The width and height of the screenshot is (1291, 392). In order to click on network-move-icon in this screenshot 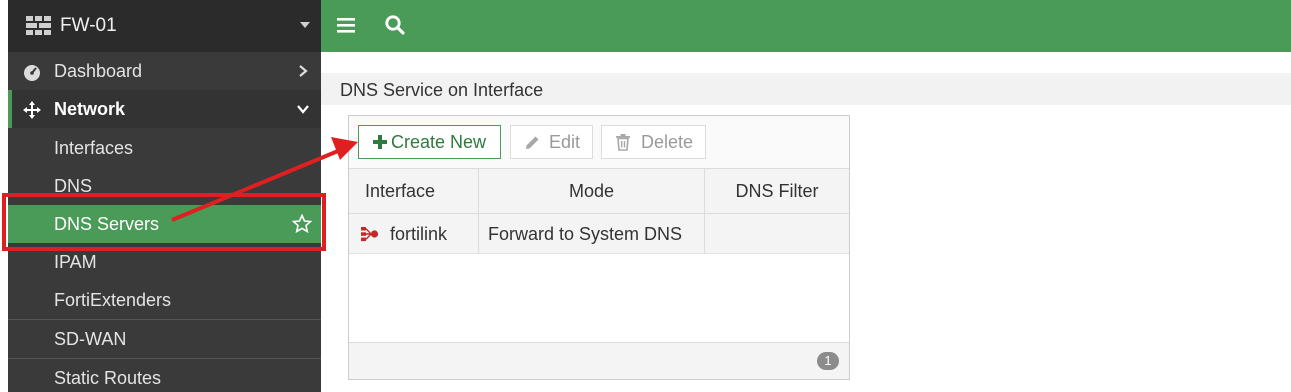, I will do `click(32, 110)`.